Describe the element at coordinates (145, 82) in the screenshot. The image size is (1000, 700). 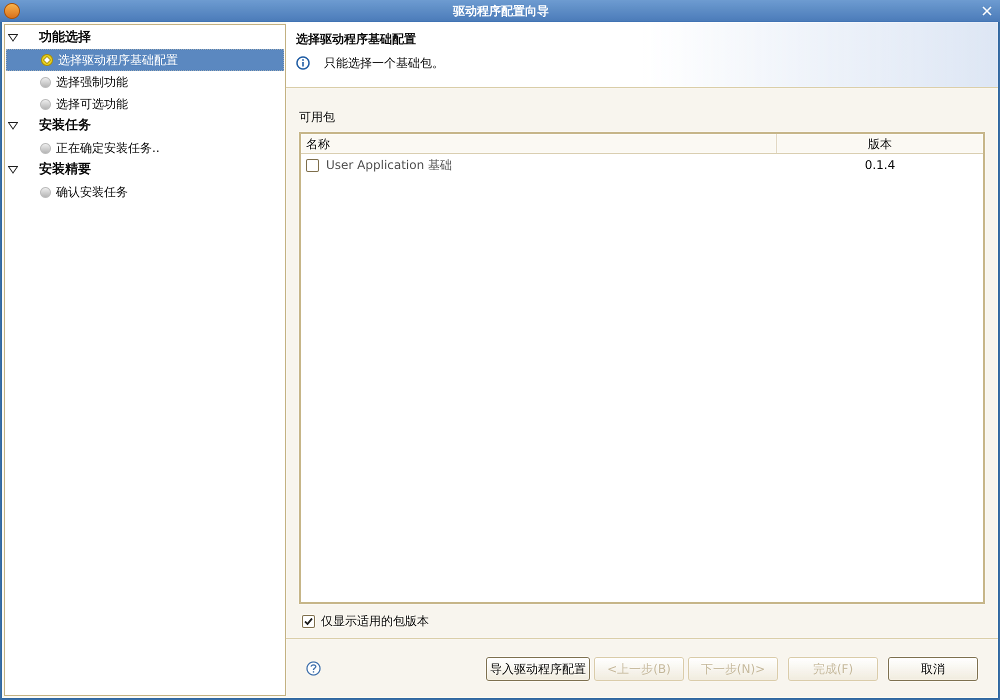
I see `tree-item: 选择强制功能` at that location.